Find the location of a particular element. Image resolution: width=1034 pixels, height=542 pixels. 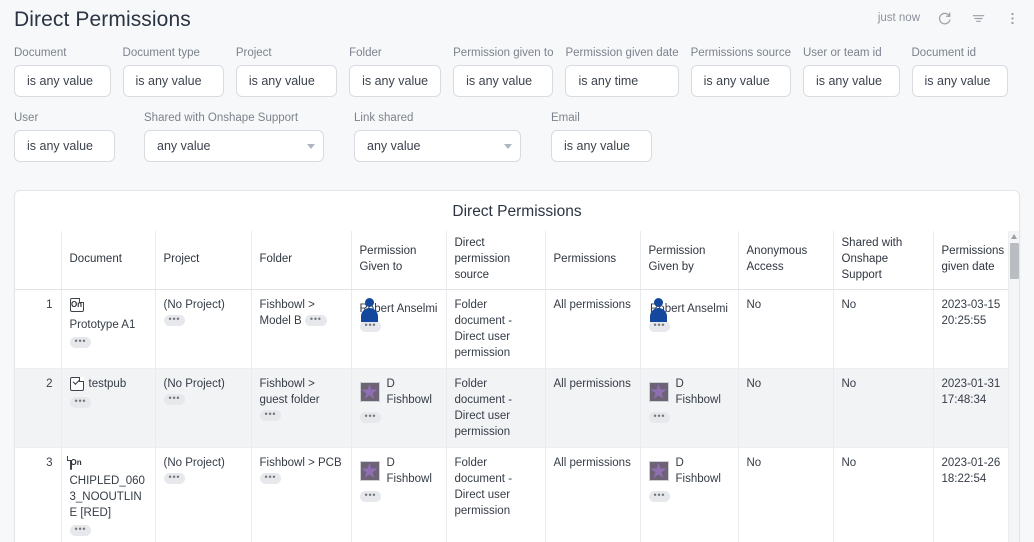

filter-value-document-type: is any value is located at coordinates (173, 81).